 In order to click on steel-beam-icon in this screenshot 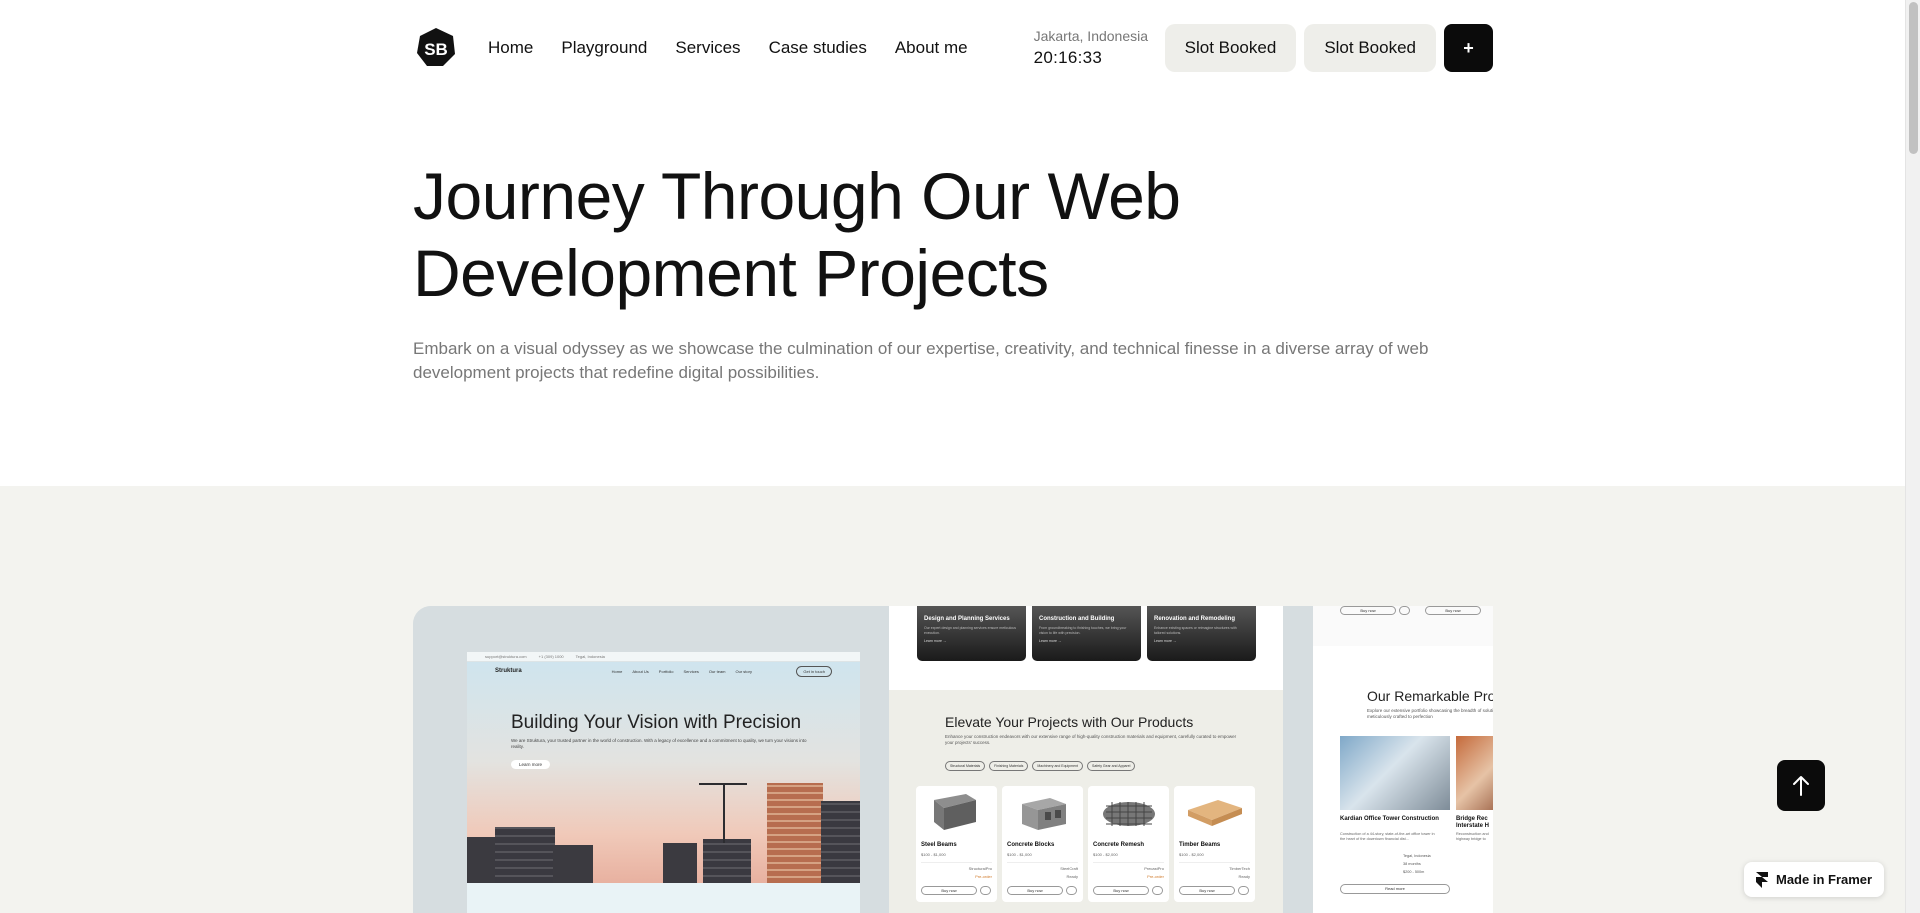, I will do `click(955, 812)`.